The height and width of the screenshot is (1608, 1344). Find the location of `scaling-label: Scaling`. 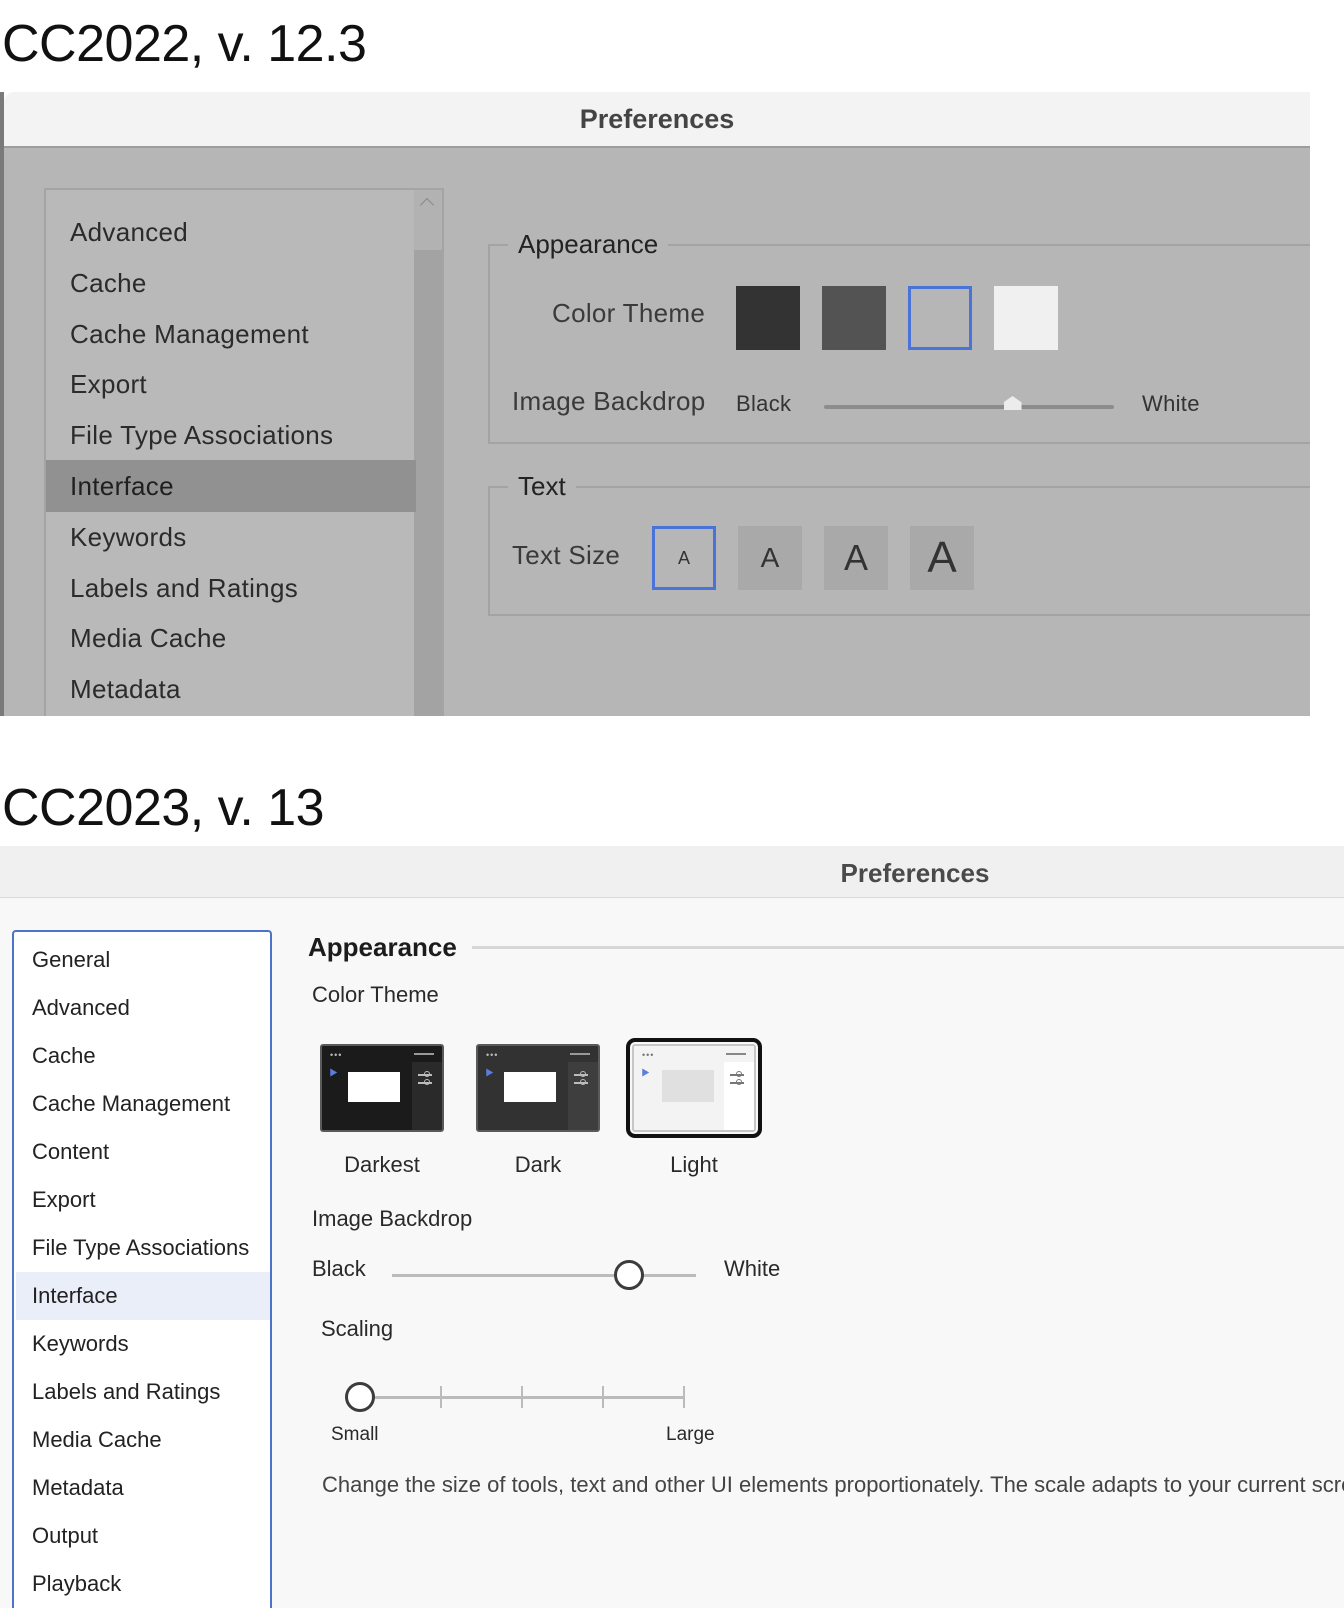

scaling-label: Scaling is located at coordinates (357, 1328).